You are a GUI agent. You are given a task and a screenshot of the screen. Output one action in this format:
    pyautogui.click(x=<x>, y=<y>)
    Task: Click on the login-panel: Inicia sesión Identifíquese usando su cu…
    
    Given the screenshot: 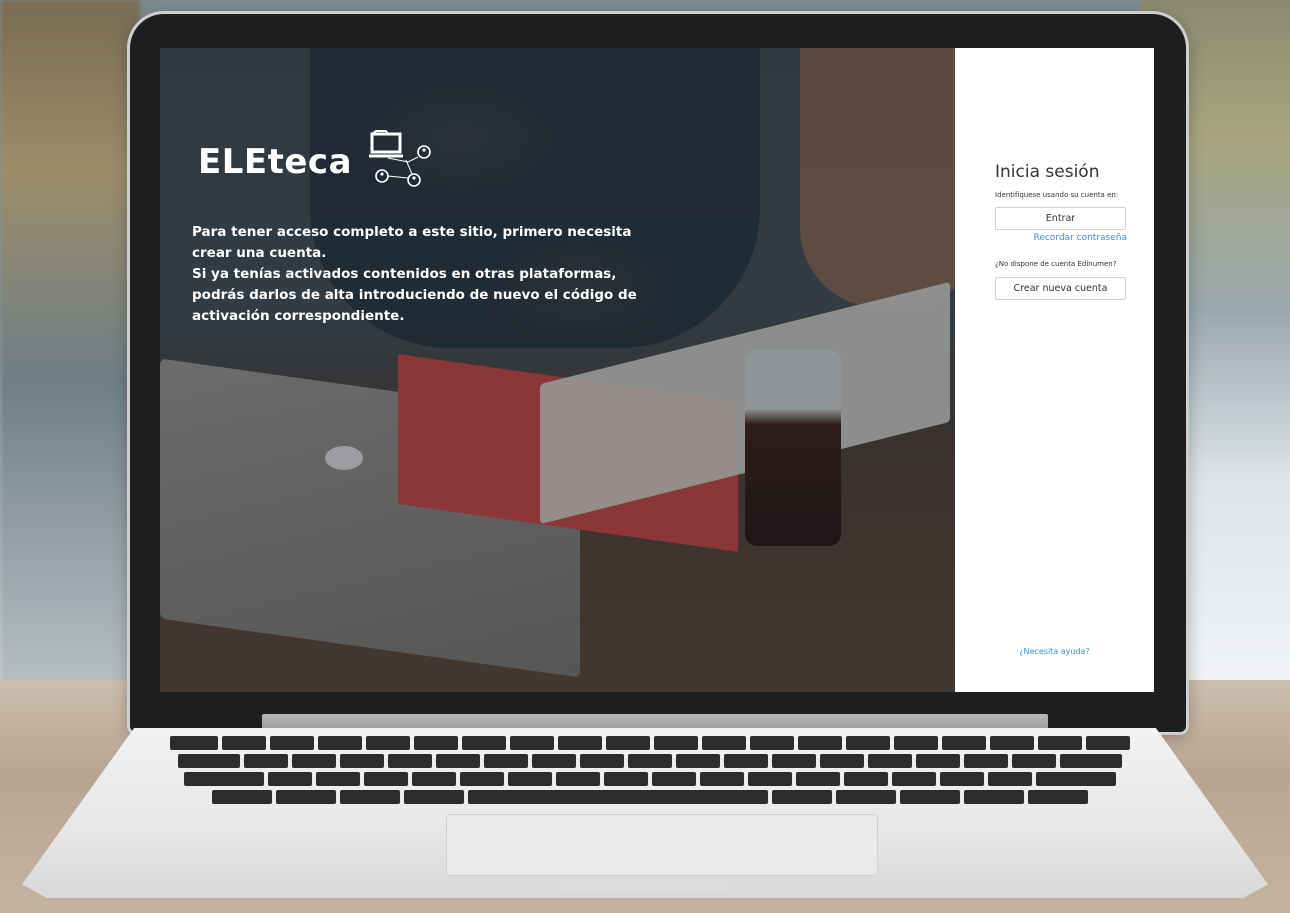 What is the action you would take?
    pyautogui.click(x=1054, y=370)
    